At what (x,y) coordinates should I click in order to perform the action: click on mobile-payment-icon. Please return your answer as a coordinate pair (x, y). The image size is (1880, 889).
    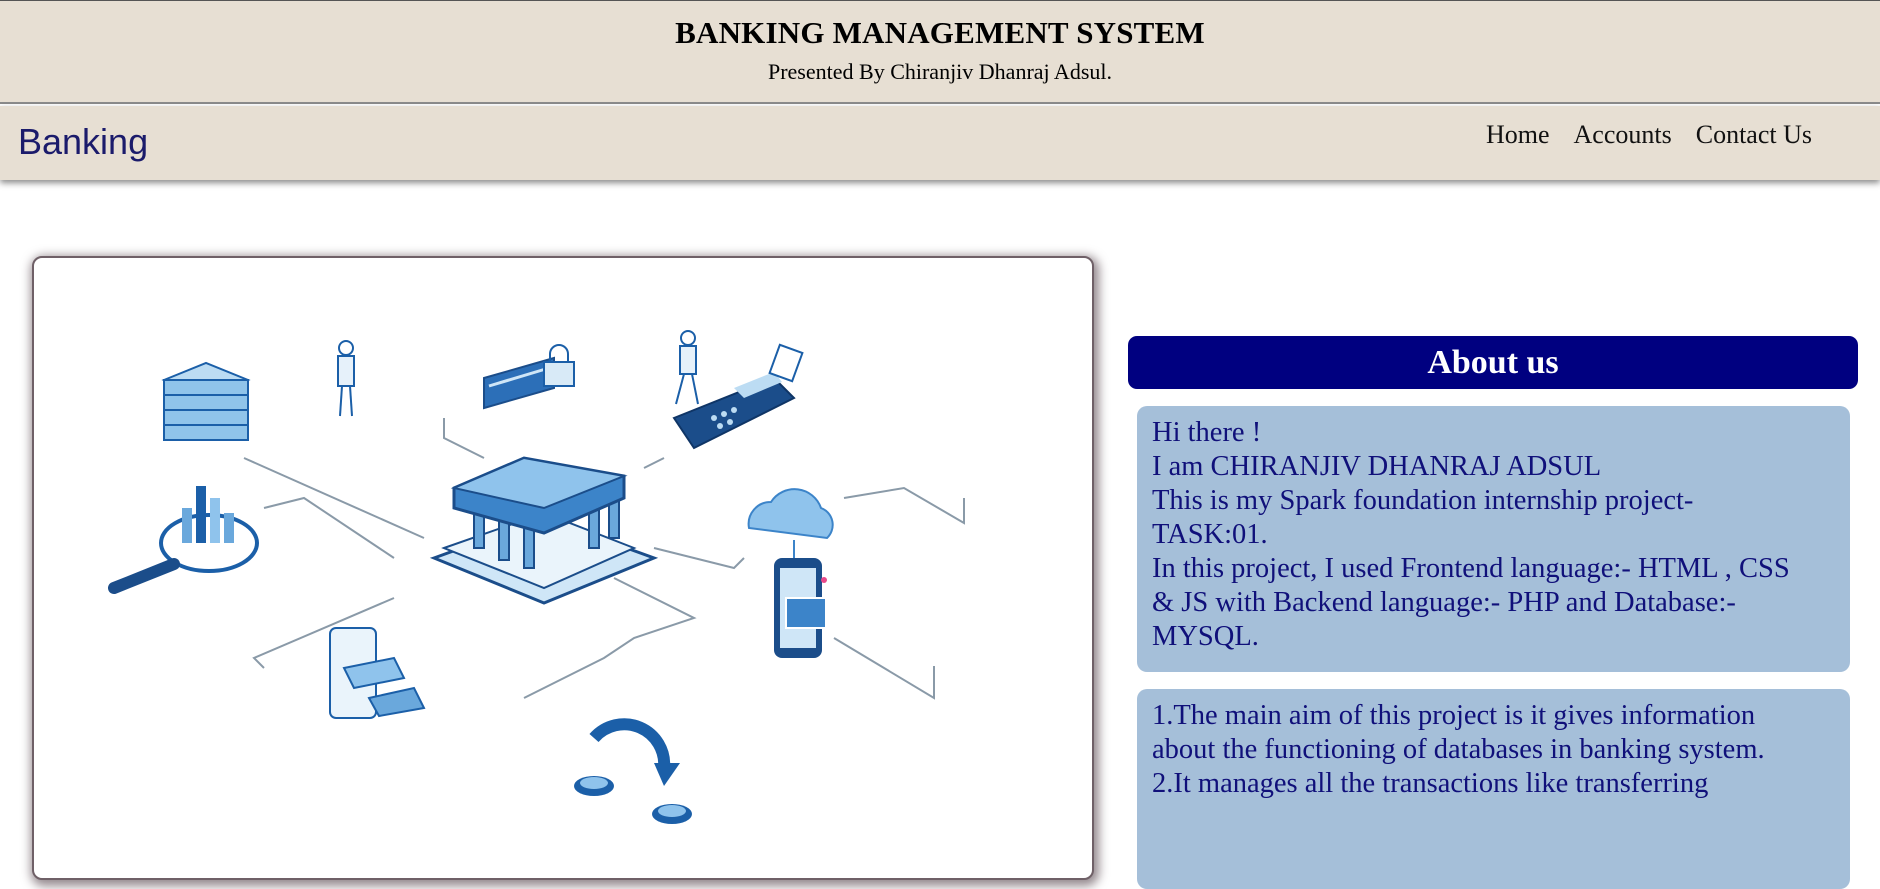
    Looking at the image, I should click on (800, 608).